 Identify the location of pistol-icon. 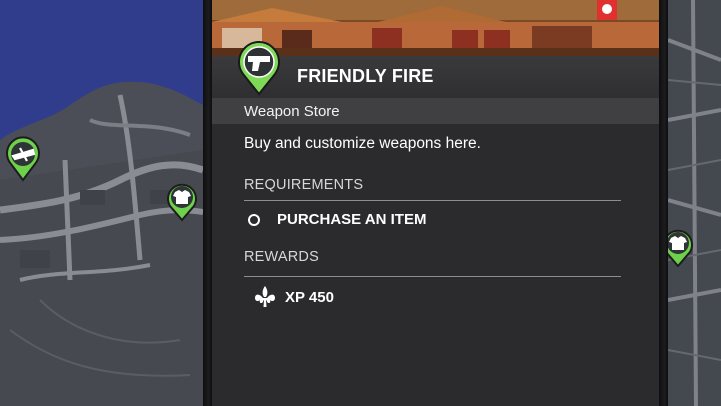
(259, 68).